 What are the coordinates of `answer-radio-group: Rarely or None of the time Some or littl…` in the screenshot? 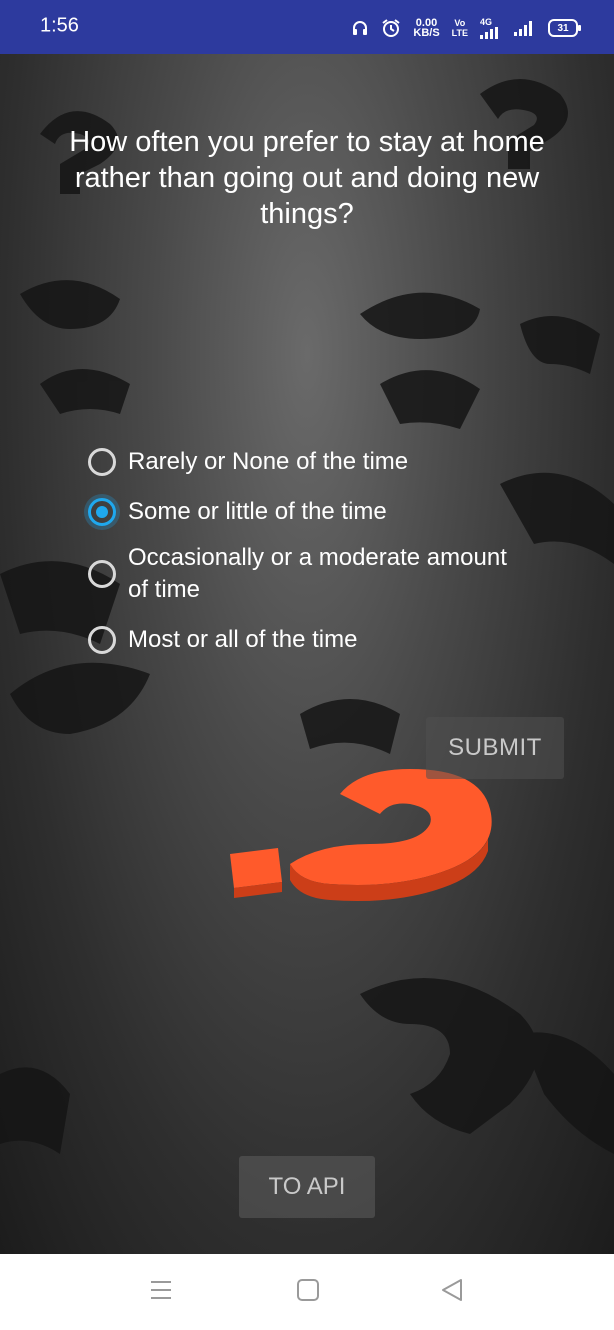 It's located at (298, 560).